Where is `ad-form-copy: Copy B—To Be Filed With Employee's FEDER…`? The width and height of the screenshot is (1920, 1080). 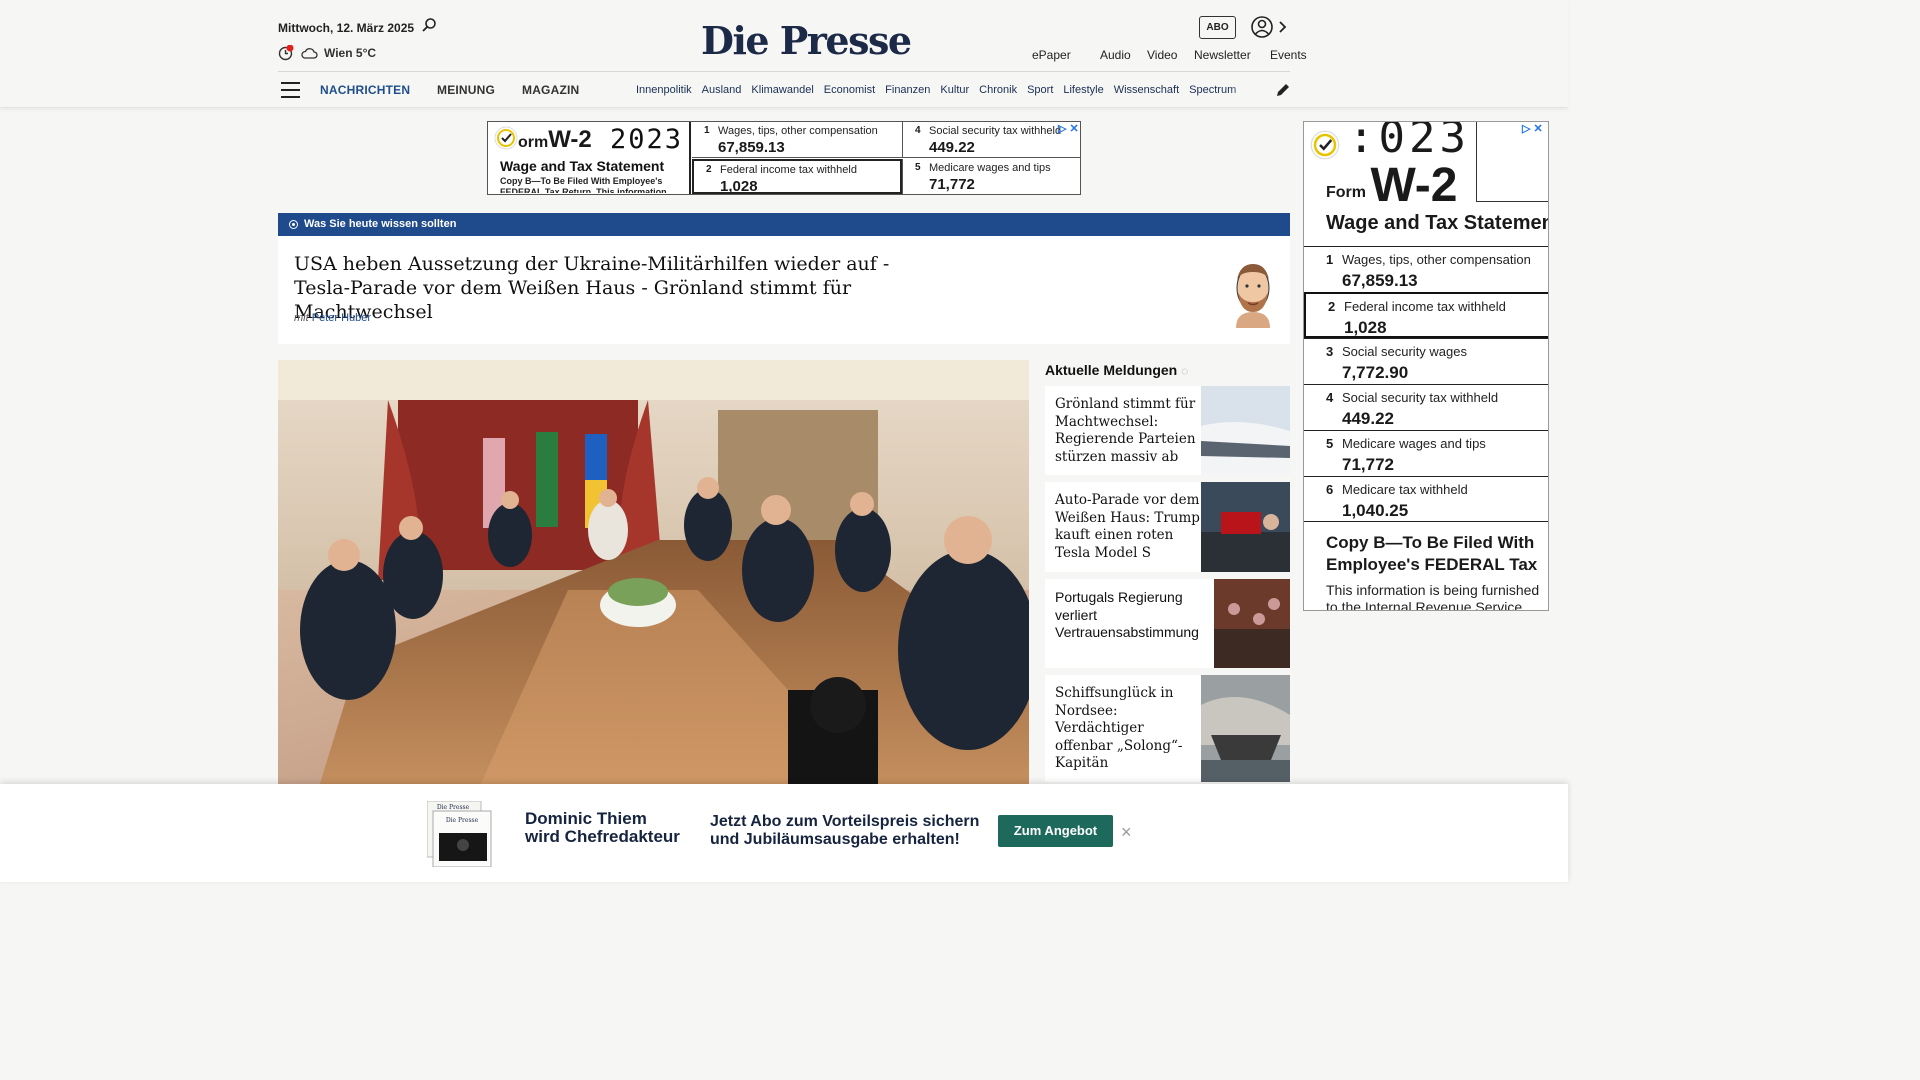 ad-form-copy: Copy B—To Be Filed With Employee's FEDER… is located at coordinates (583, 184).